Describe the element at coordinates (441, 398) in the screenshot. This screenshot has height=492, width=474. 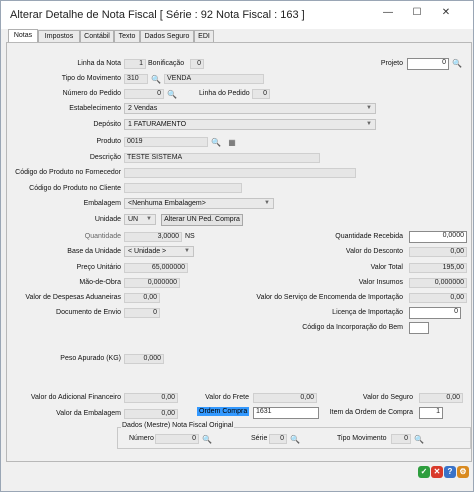
I see `valor-seguro-field: 0,00` at that location.